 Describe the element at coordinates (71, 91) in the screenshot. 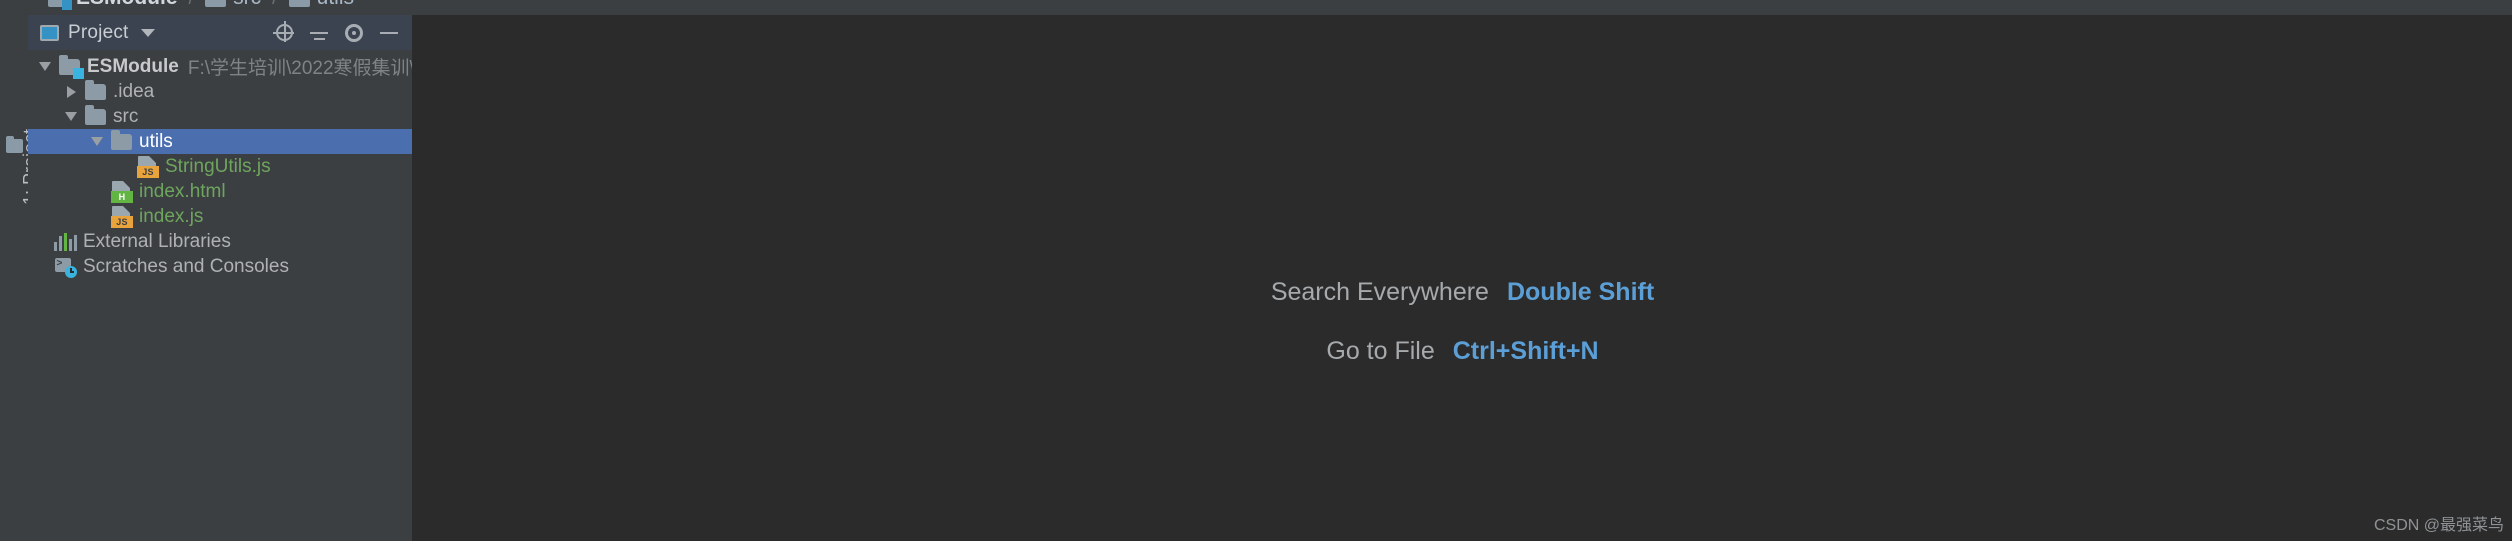

I see `twisty-collapsed-icon` at that location.